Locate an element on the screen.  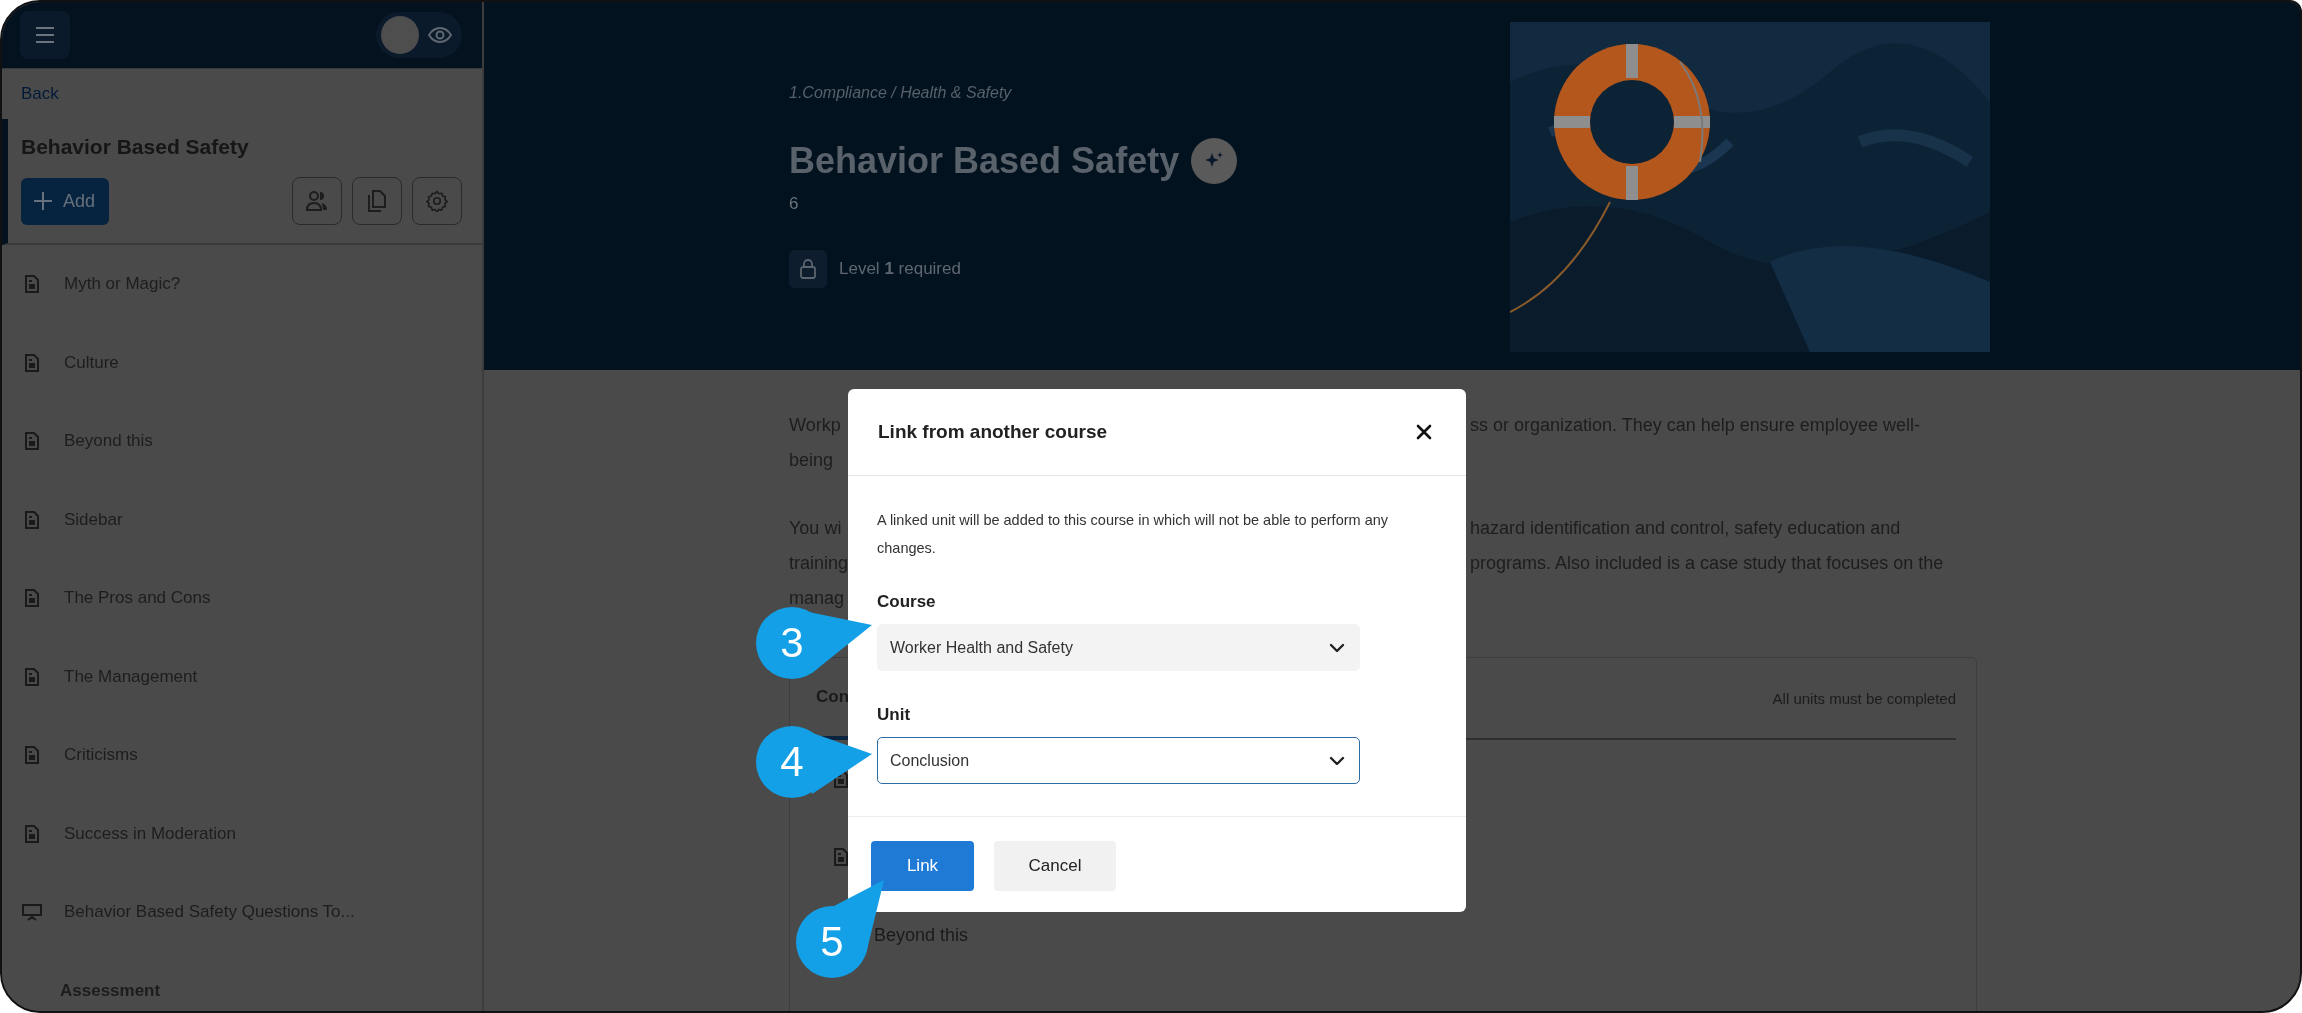
dialog-title: Link from another course is located at coordinates (993, 432).